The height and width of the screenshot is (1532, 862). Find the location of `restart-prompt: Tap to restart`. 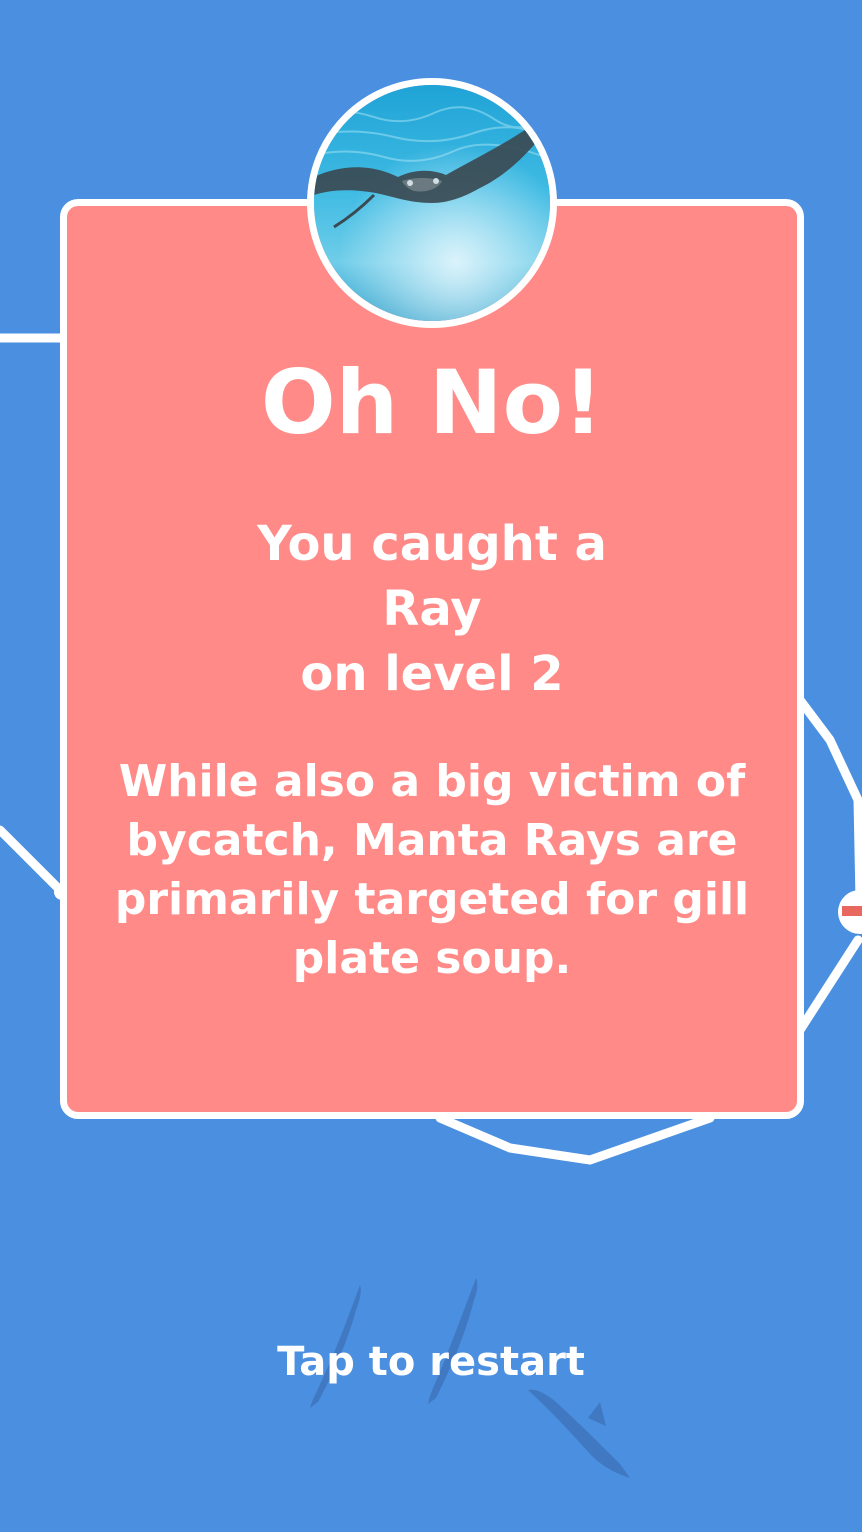

restart-prompt: Tap to restart is located at coordinates (431, 1362).